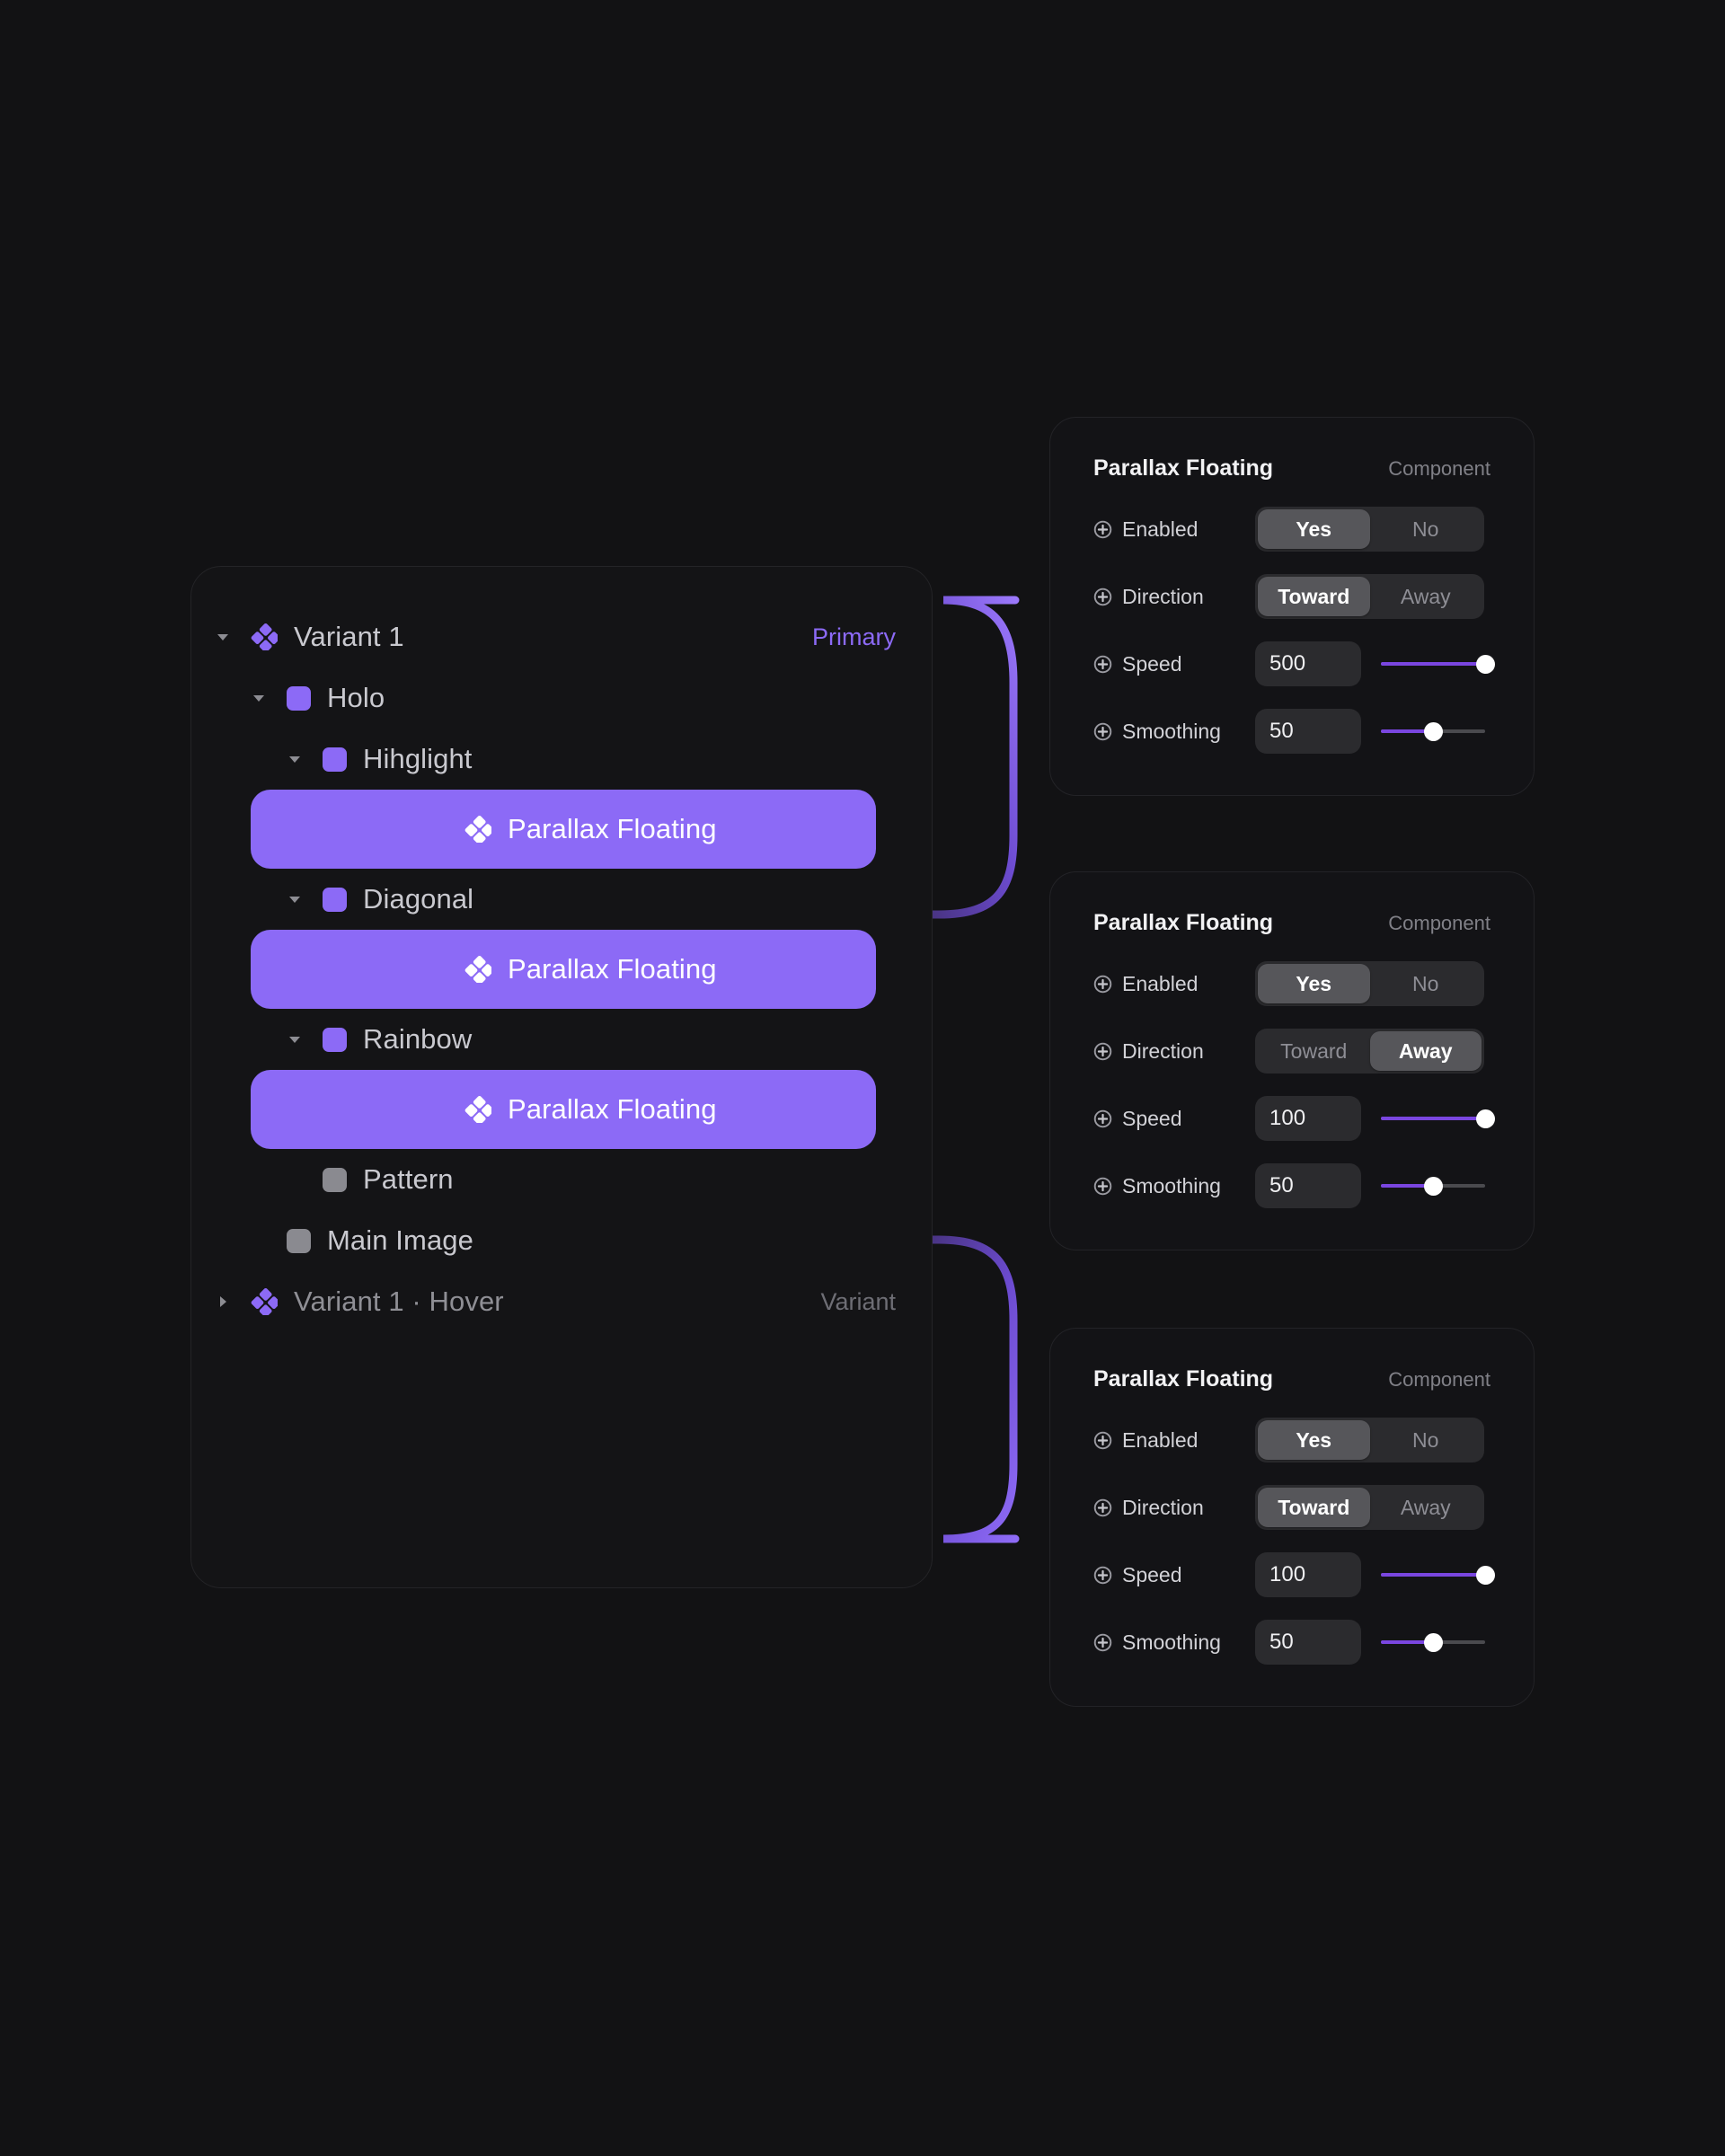 The height and width of the screenshot is (2156, 1725). I want to click on property-label: Smoothing, so click(1171, 1642).